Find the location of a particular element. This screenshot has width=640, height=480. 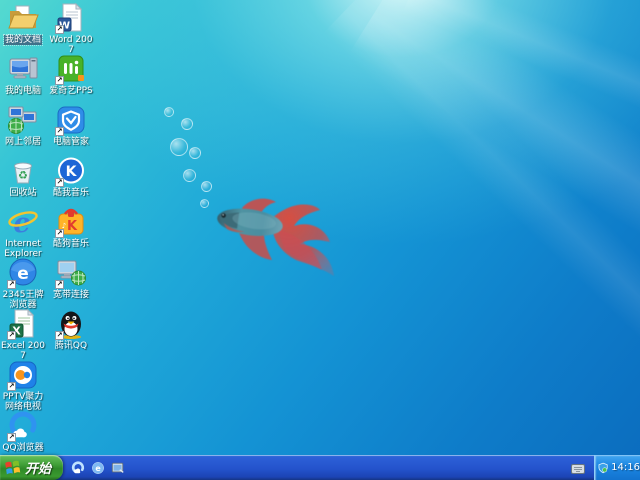

taskbar: 开始 e 14:16 is located at coordinates (320, 467).